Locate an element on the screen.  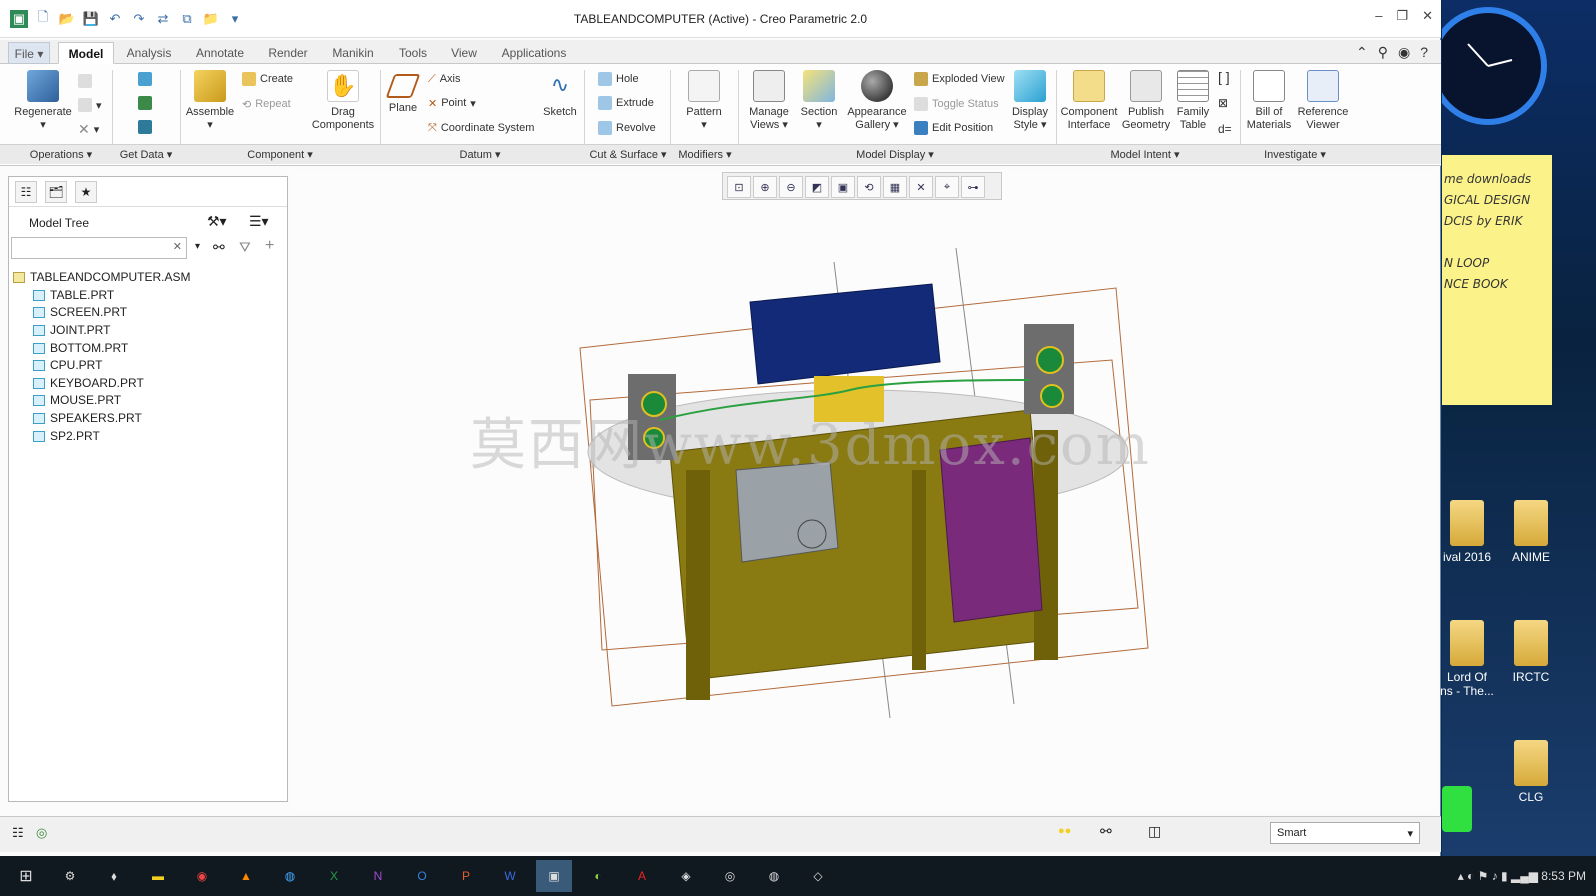
pattern-button: Pattern ▾ is located at coordinates (704, 101).